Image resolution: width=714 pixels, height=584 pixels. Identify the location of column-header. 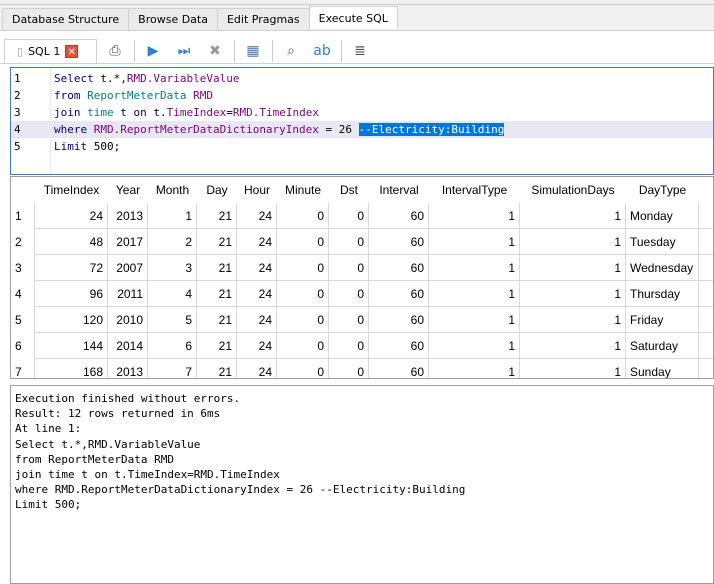
(706, 190).